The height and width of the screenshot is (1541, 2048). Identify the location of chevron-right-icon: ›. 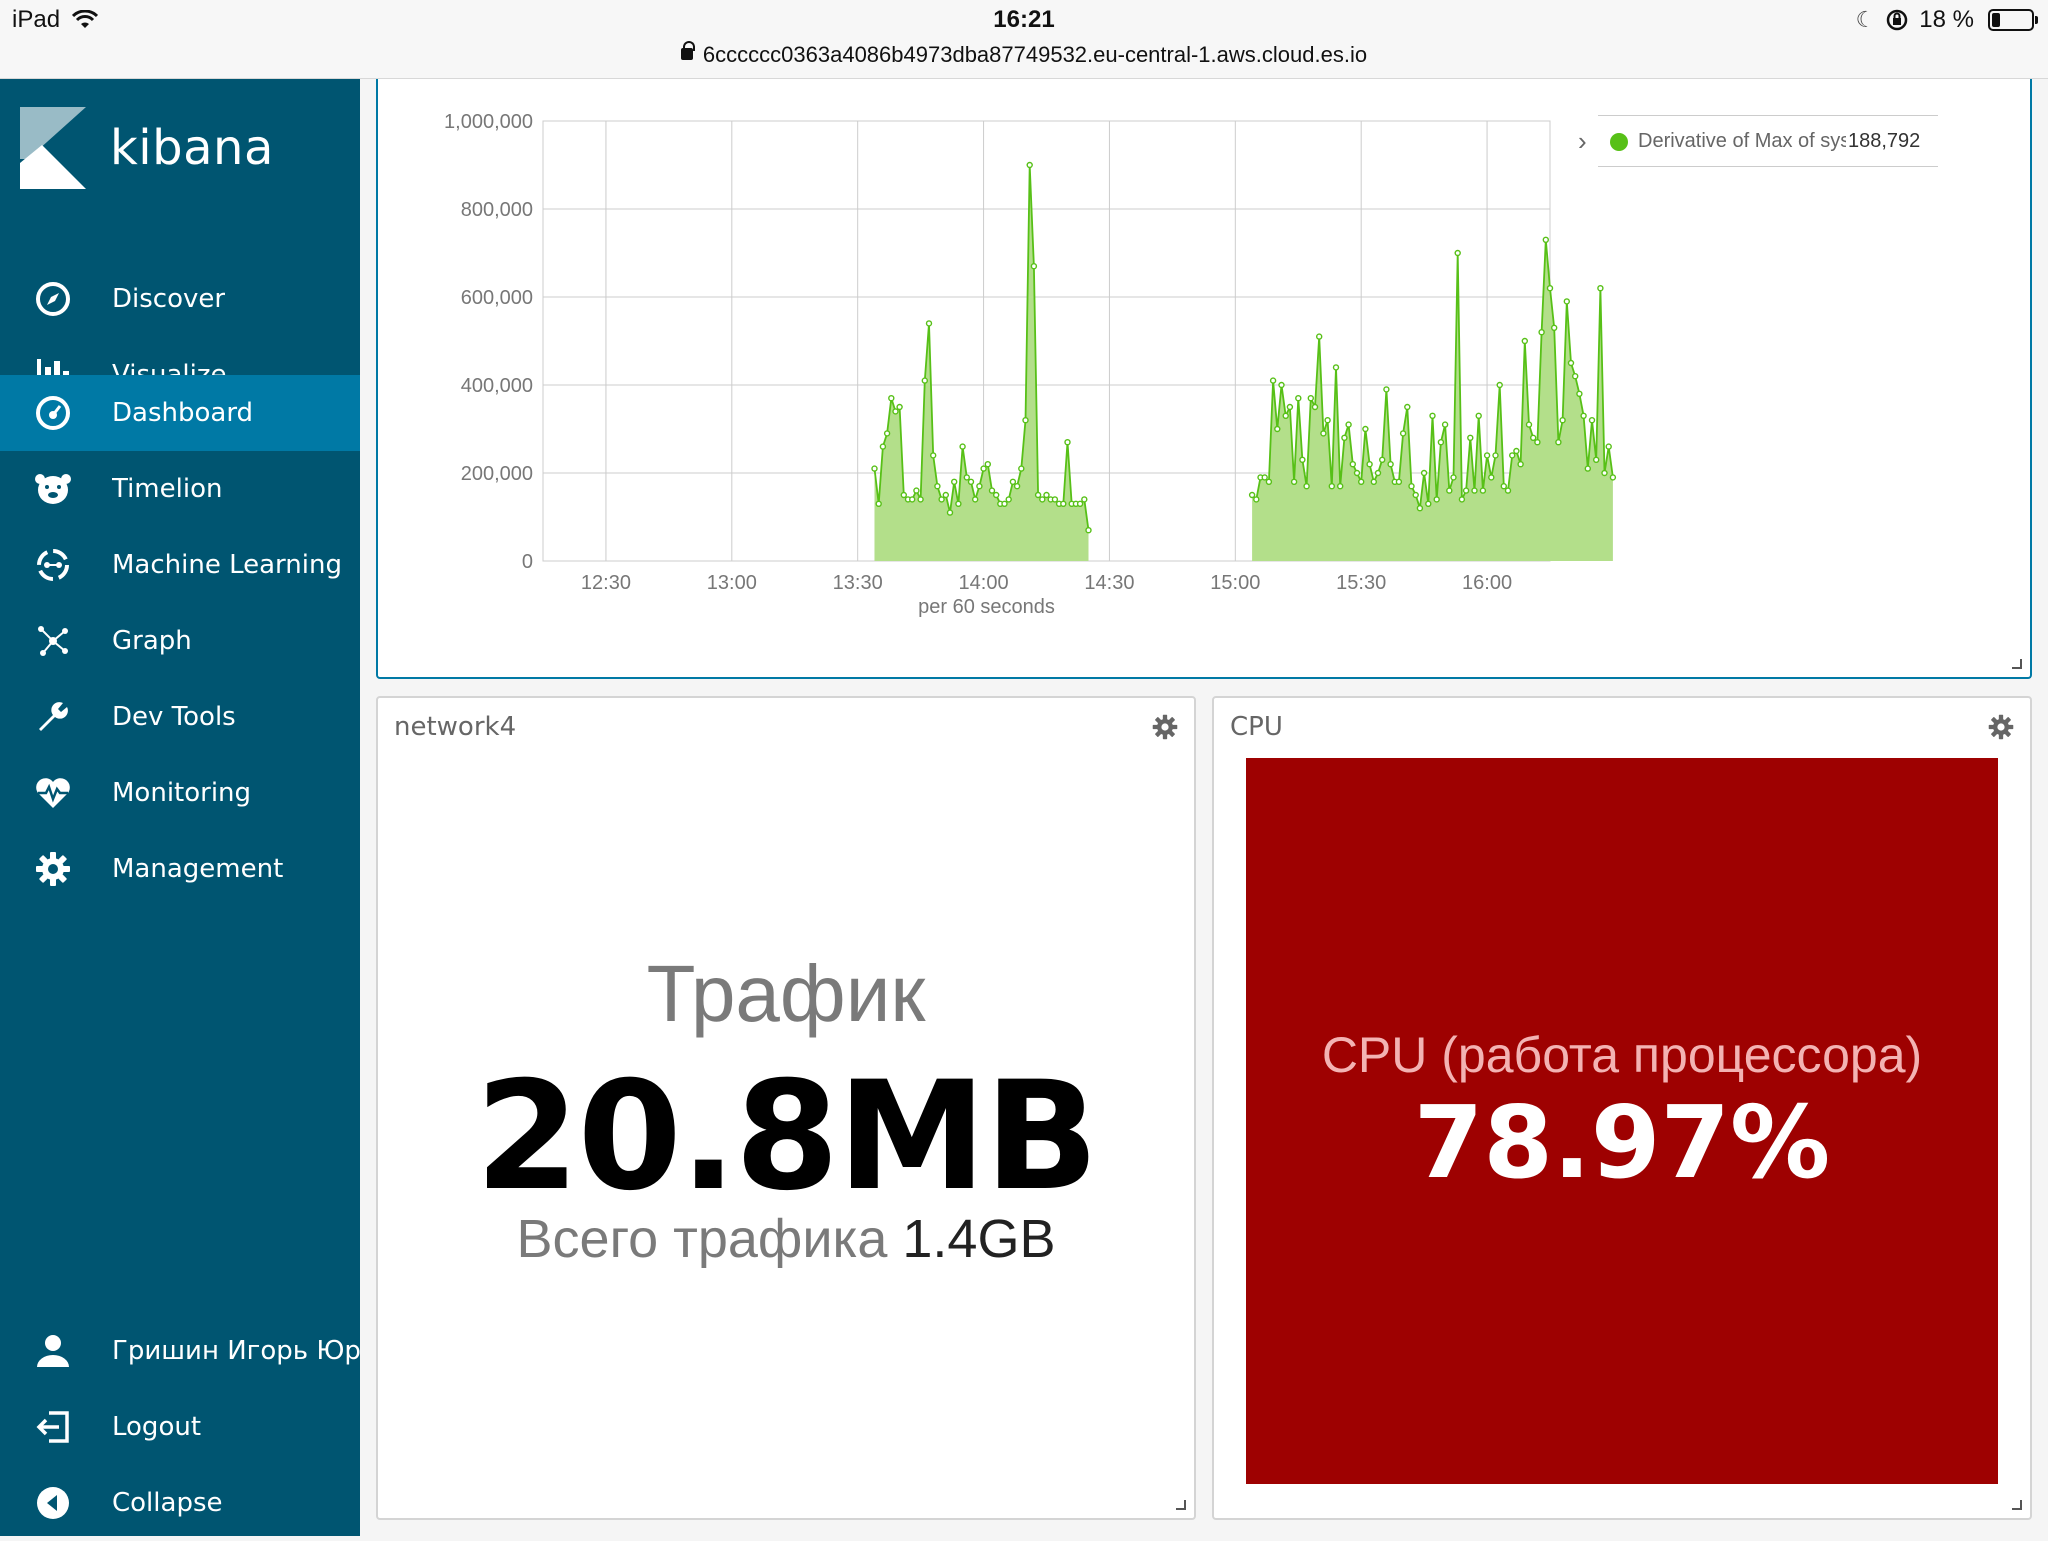
(1582, 141).